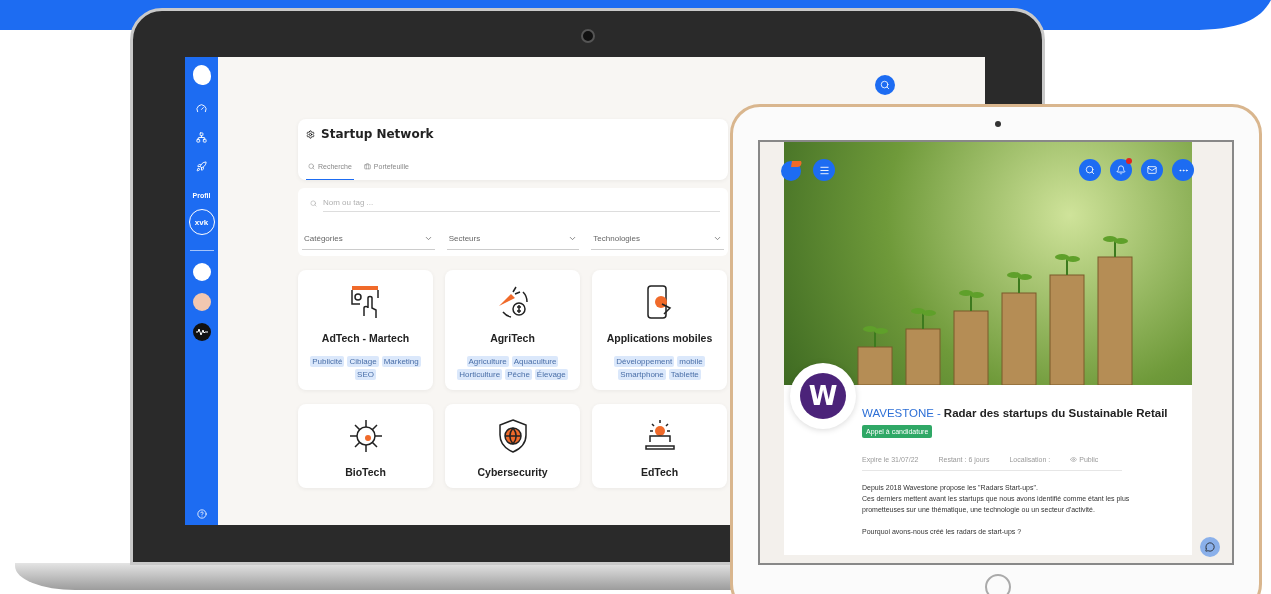 This screenshot has height=594, width=1271. Describe the element at coordinates (367, 166) in the screenshot. I see `briefcase-icon` at that location.